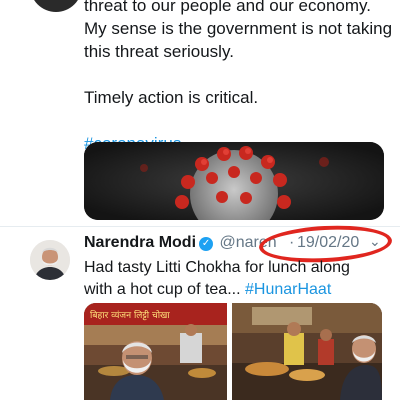  What do you see at coordinates (159, 51) in the screenshot?
I see `tweet-text-line: this threat seriously.` at bounding box center [159, 51].